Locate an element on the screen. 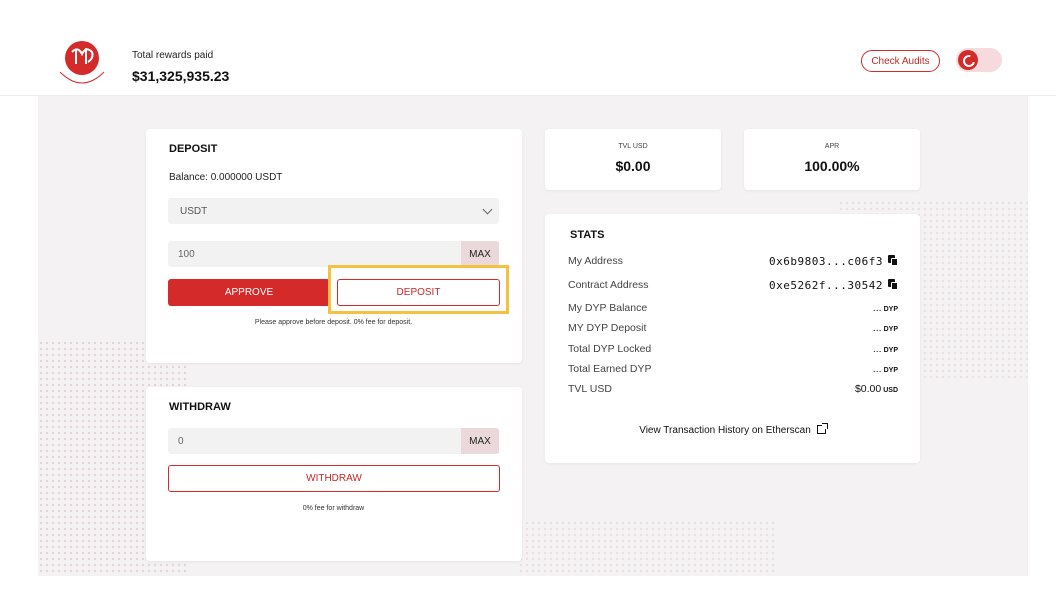 The width and height of the screenshot is (1056, 592). rewards-value: $31,325,935.23 is located at coordinates (181, 76).